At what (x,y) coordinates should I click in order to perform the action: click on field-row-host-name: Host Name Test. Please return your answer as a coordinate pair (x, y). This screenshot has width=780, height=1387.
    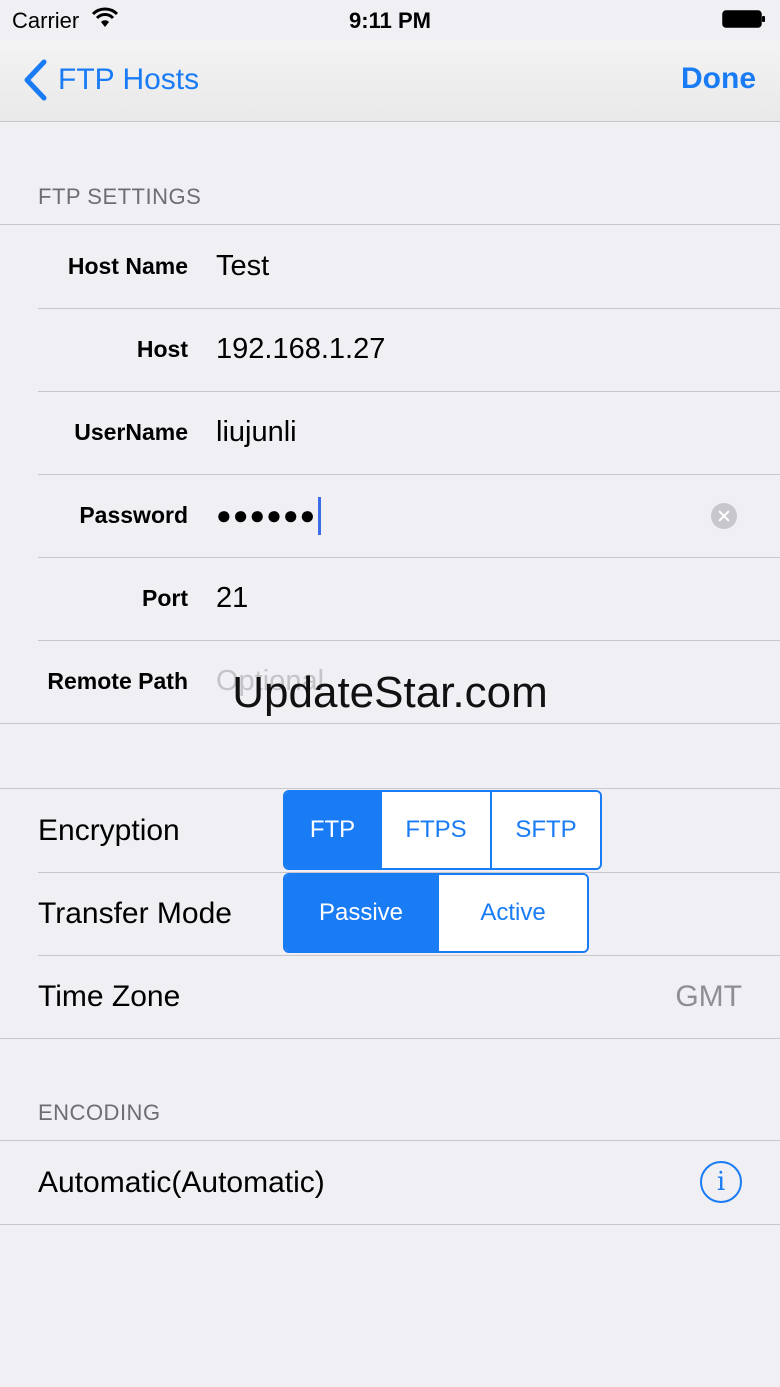
    Looking at the image, I should click on (390, 266).